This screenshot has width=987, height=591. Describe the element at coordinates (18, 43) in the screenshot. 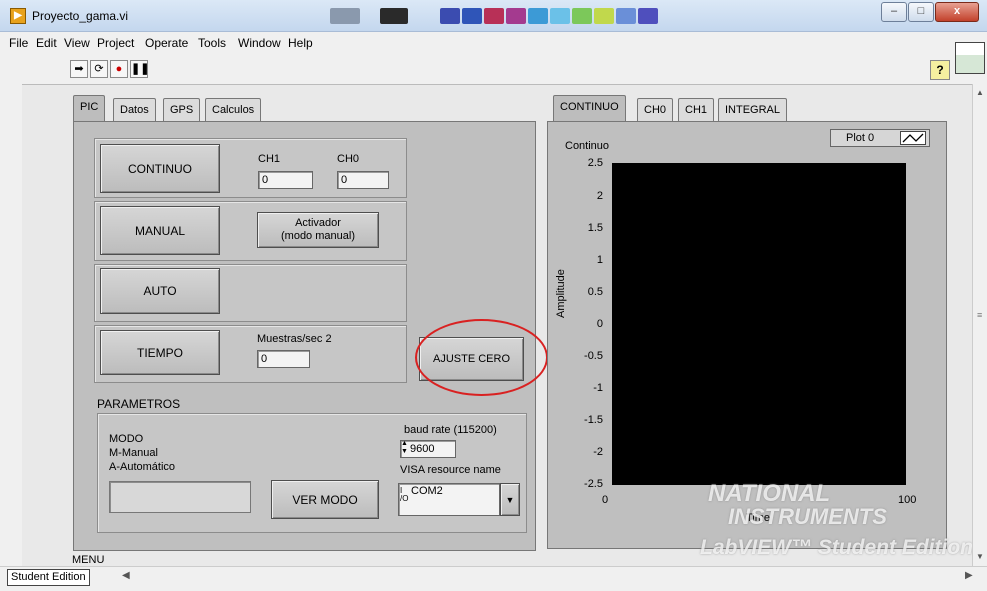

I see `menu-file: File` at that location.